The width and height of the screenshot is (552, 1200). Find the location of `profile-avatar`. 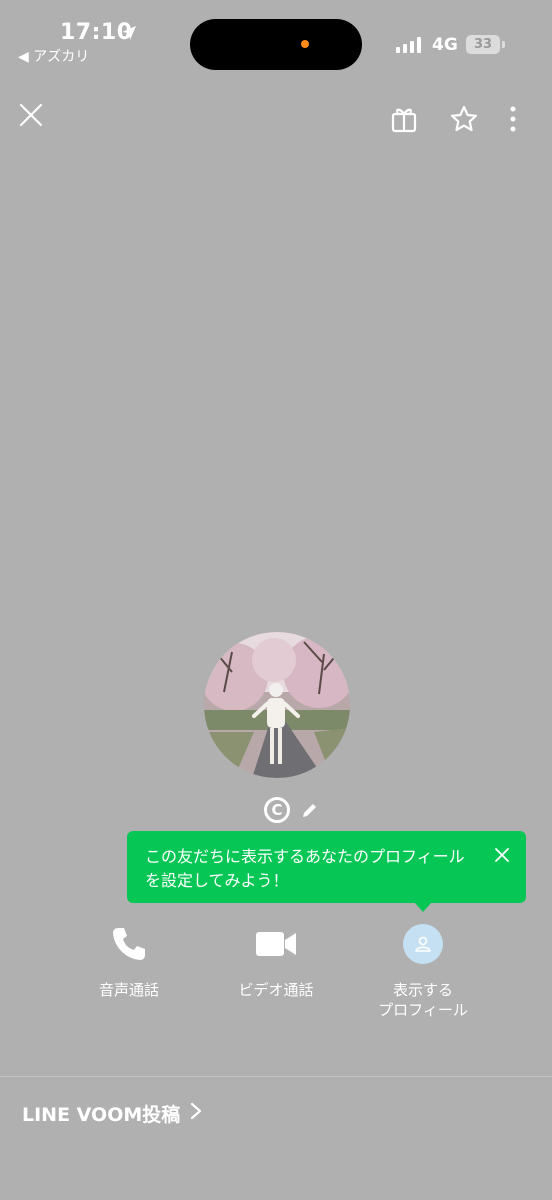

profile-avatar is located at coordinates (277, 705).